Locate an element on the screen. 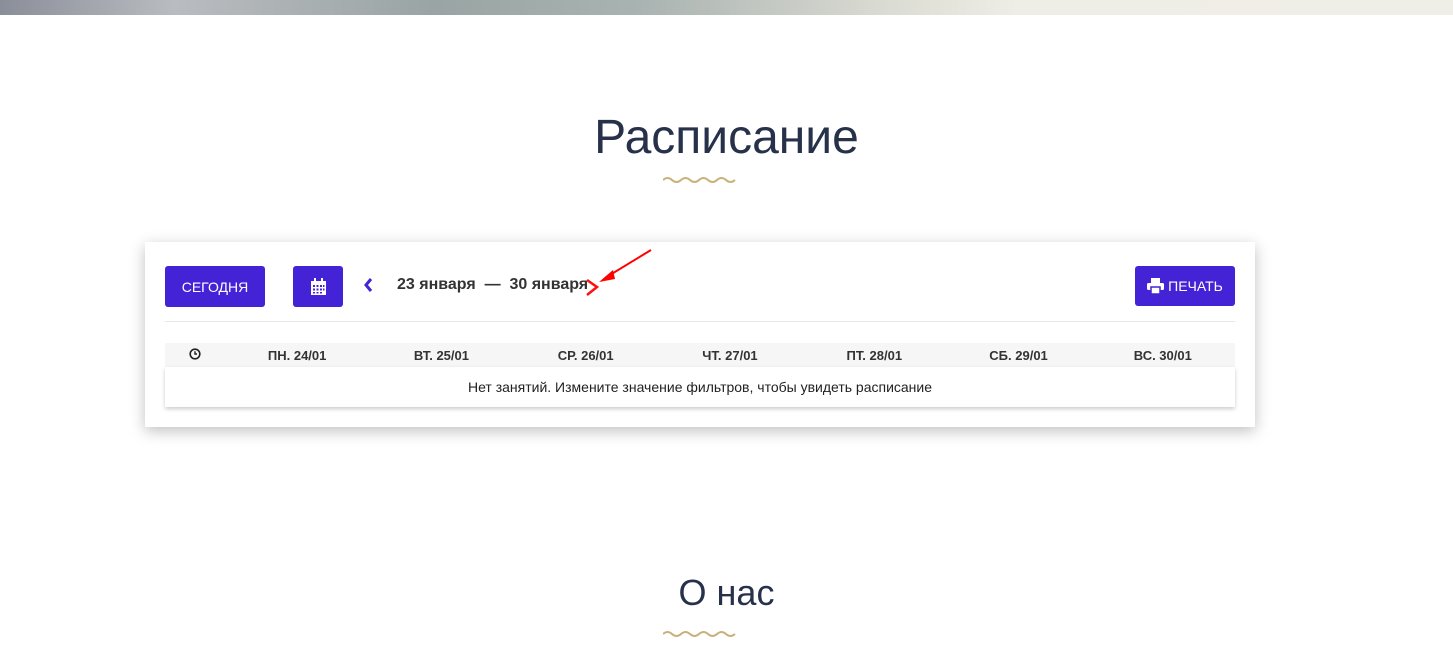 This screenshot has height=670, width=1453. hero-image is located at coordinates (726, 7).